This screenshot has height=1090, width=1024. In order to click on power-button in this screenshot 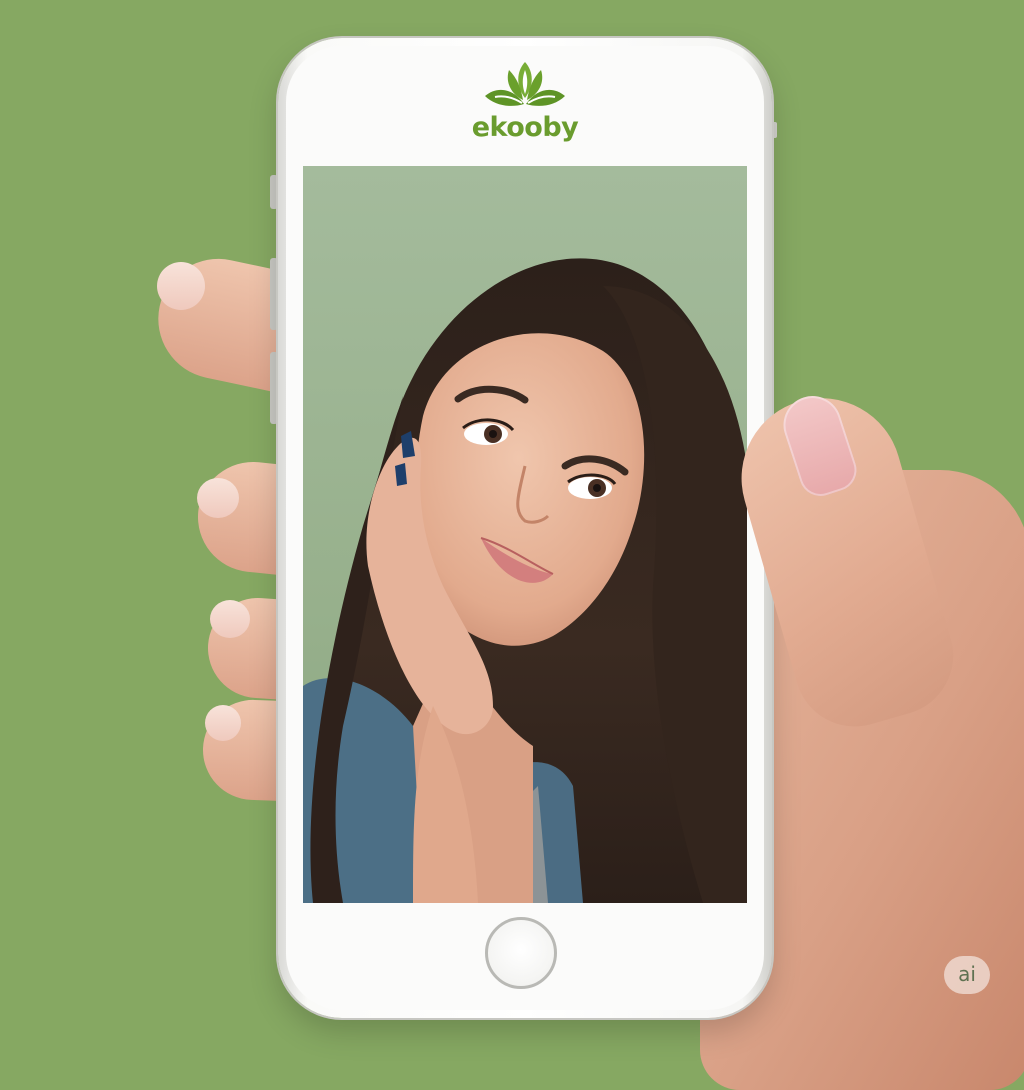, I will do `click(774, 130)`.